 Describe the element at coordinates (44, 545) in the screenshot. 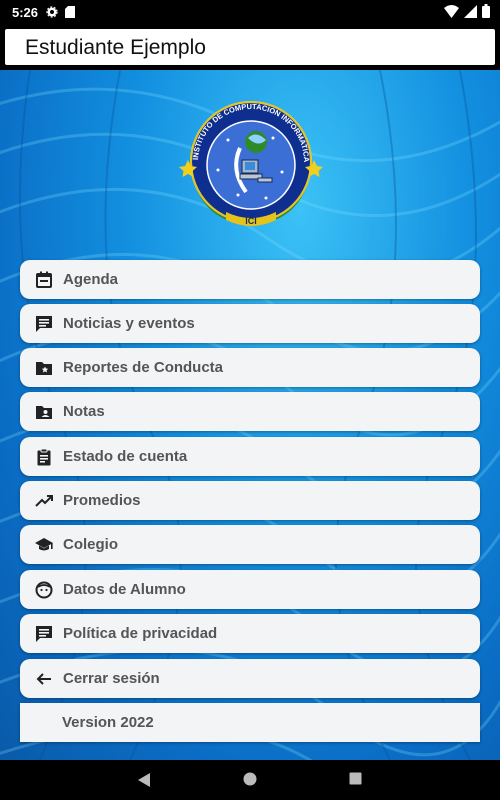

I see `school-icon` at that location.